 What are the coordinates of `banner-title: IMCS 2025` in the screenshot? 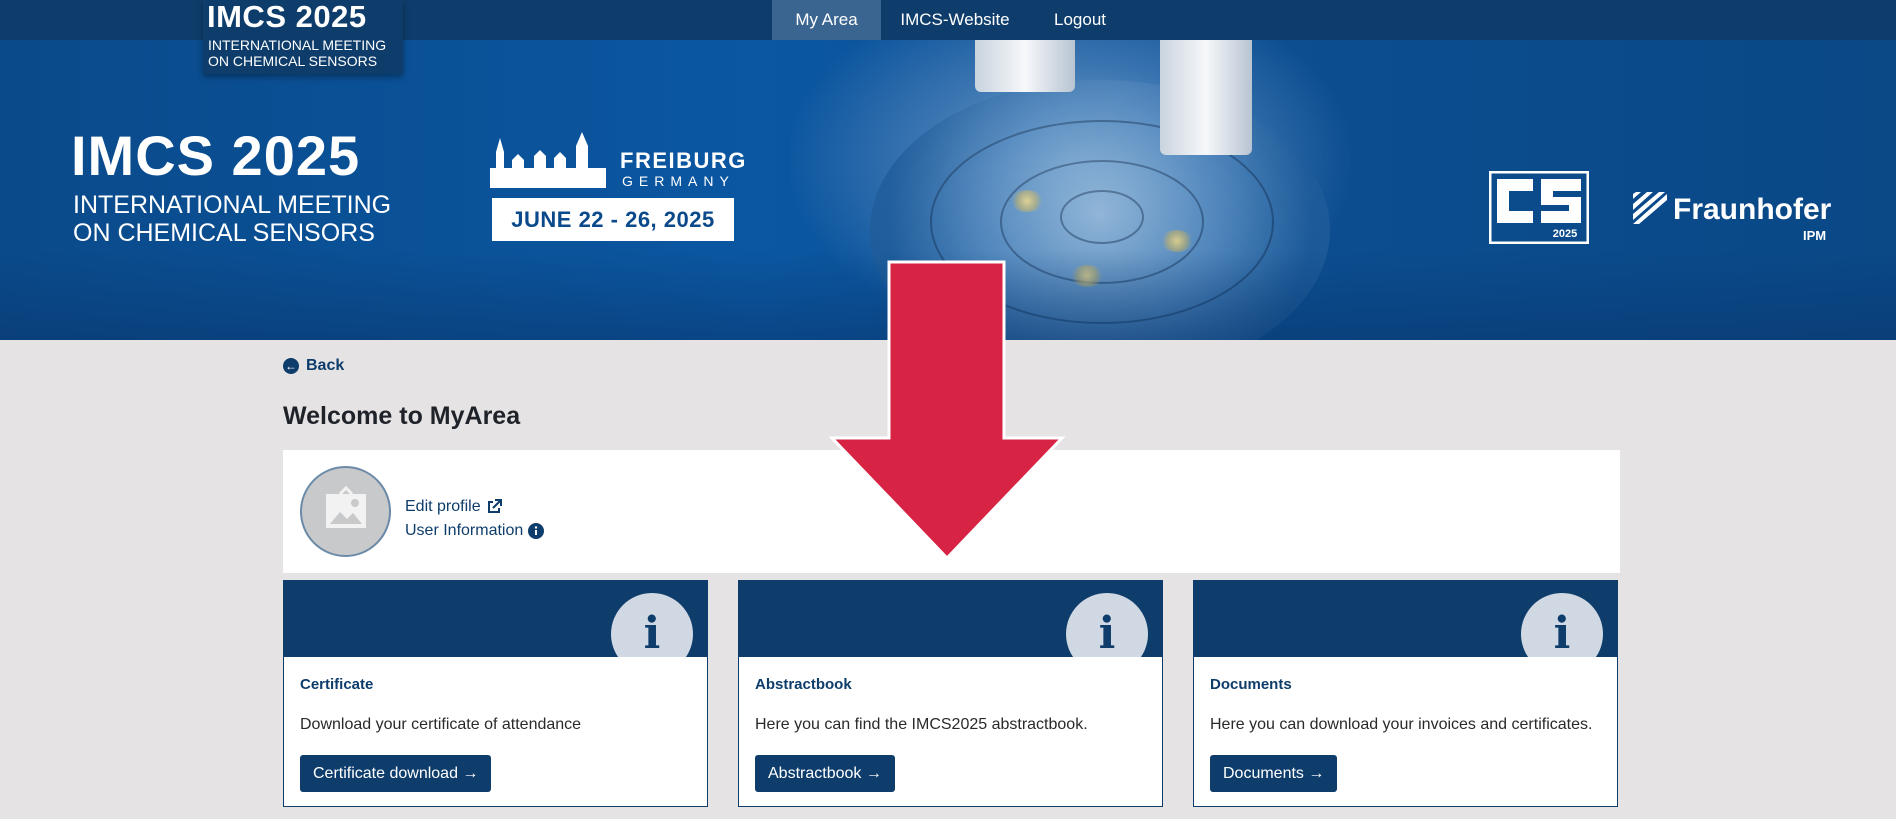 It's located at (216, 155).